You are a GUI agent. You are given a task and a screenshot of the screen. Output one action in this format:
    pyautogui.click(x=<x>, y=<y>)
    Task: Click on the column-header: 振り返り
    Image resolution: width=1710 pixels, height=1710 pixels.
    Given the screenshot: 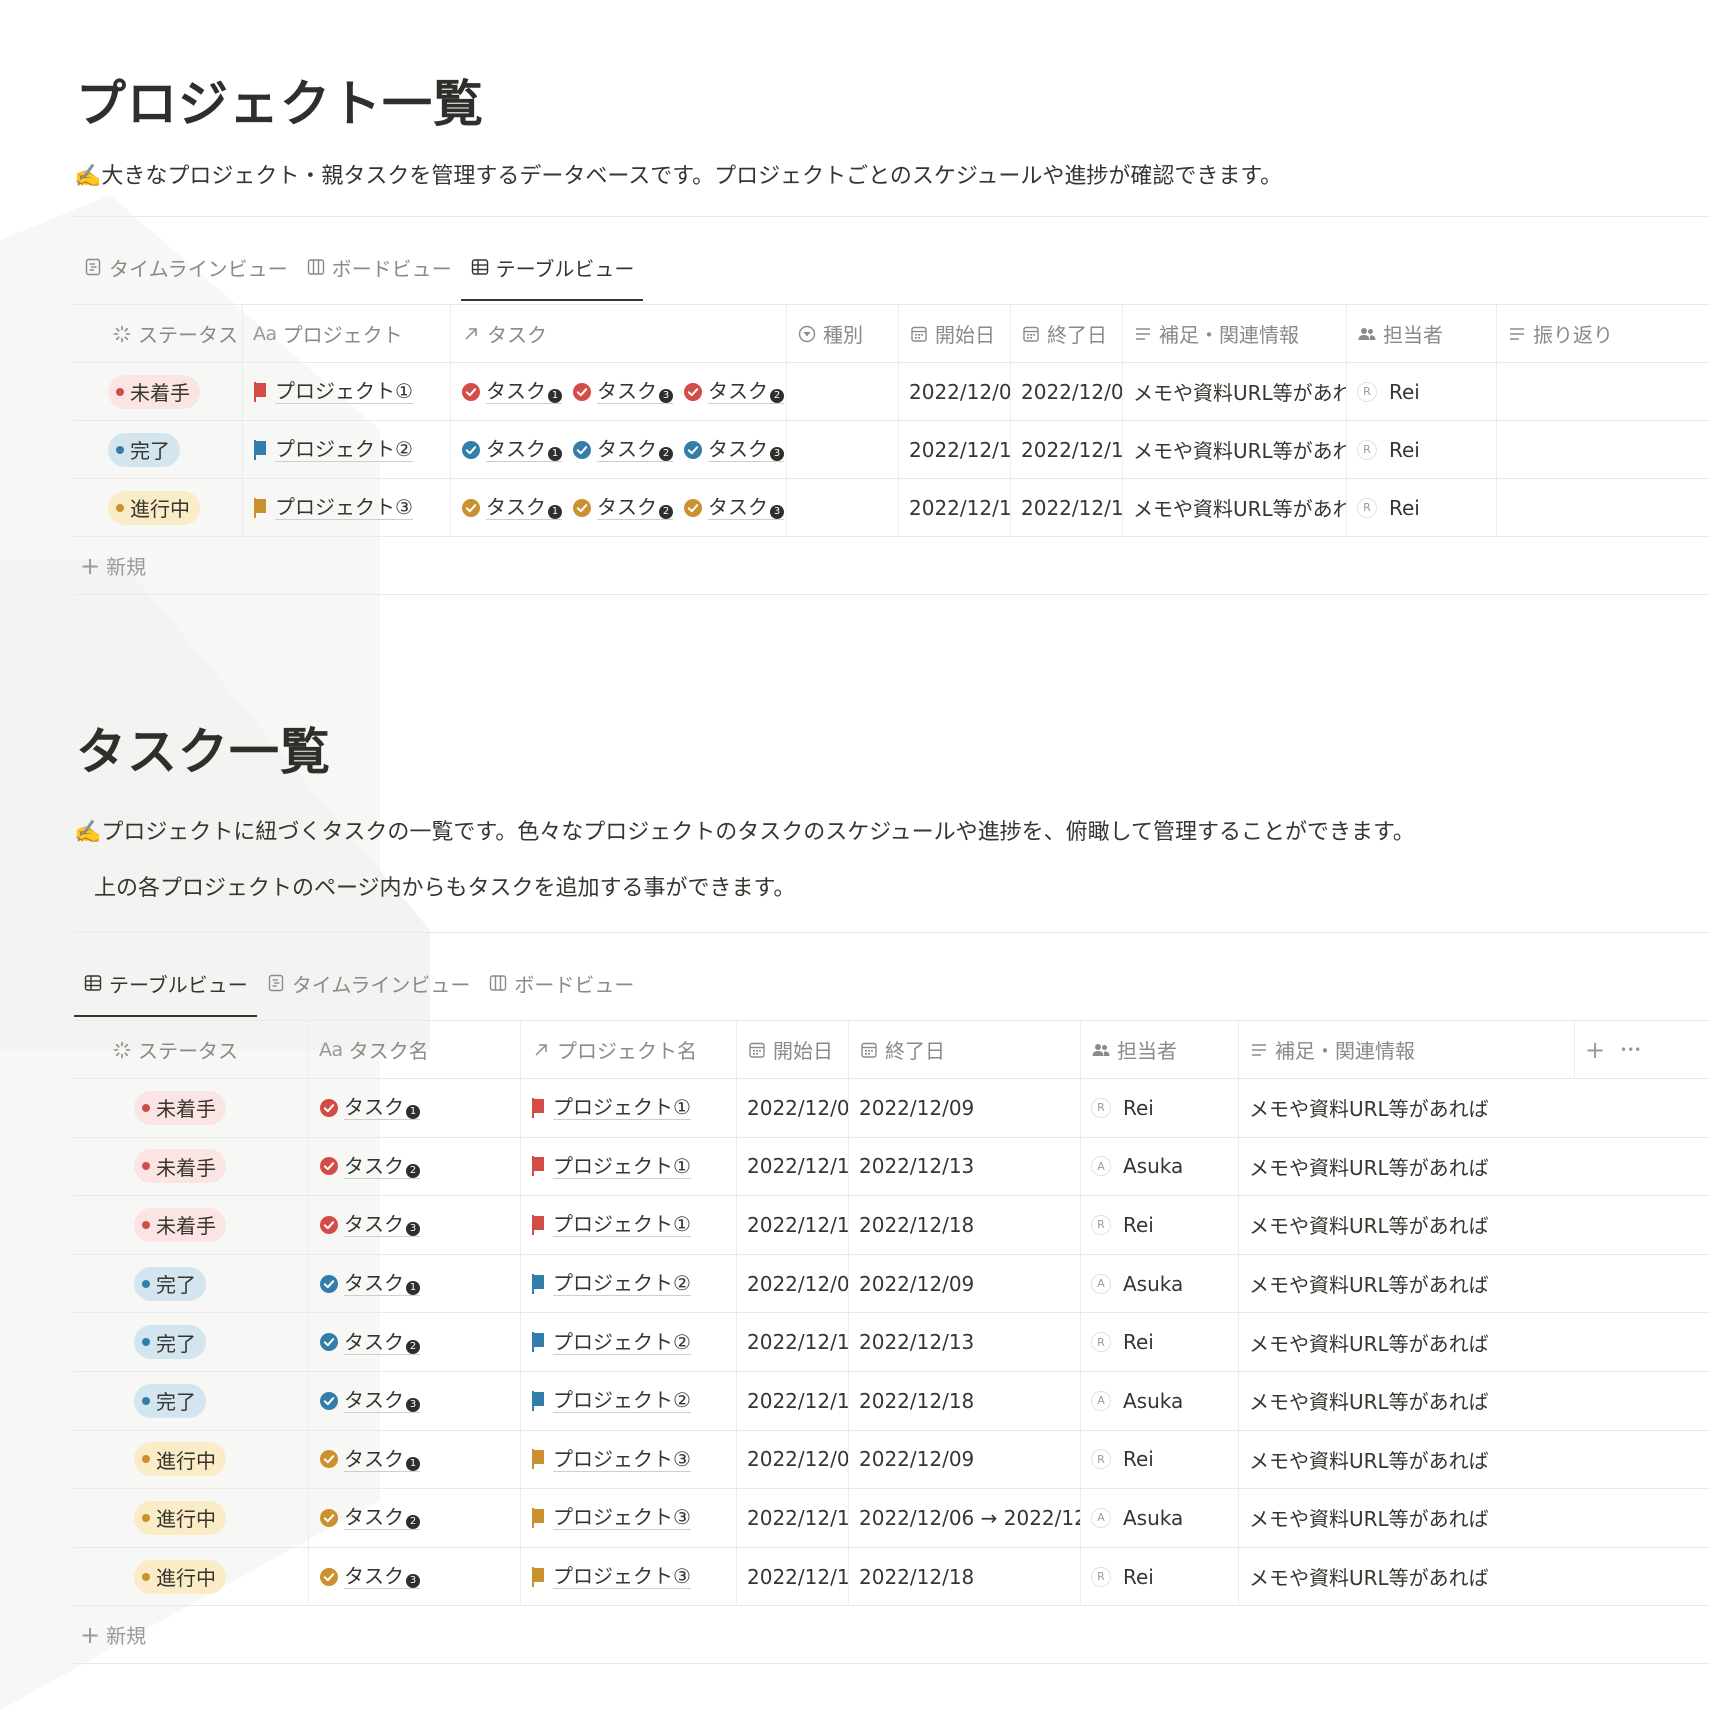 What is the action you would take?
    pyautogui.click(x=1603, y=333)
    